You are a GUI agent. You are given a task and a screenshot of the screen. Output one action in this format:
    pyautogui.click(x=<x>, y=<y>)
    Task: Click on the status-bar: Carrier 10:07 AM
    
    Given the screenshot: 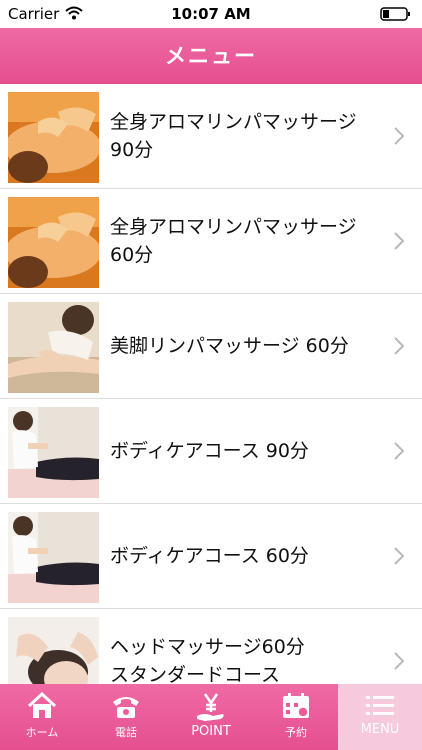 What is the action you would take?
    pyautogui.click(x=211, y=14)
    